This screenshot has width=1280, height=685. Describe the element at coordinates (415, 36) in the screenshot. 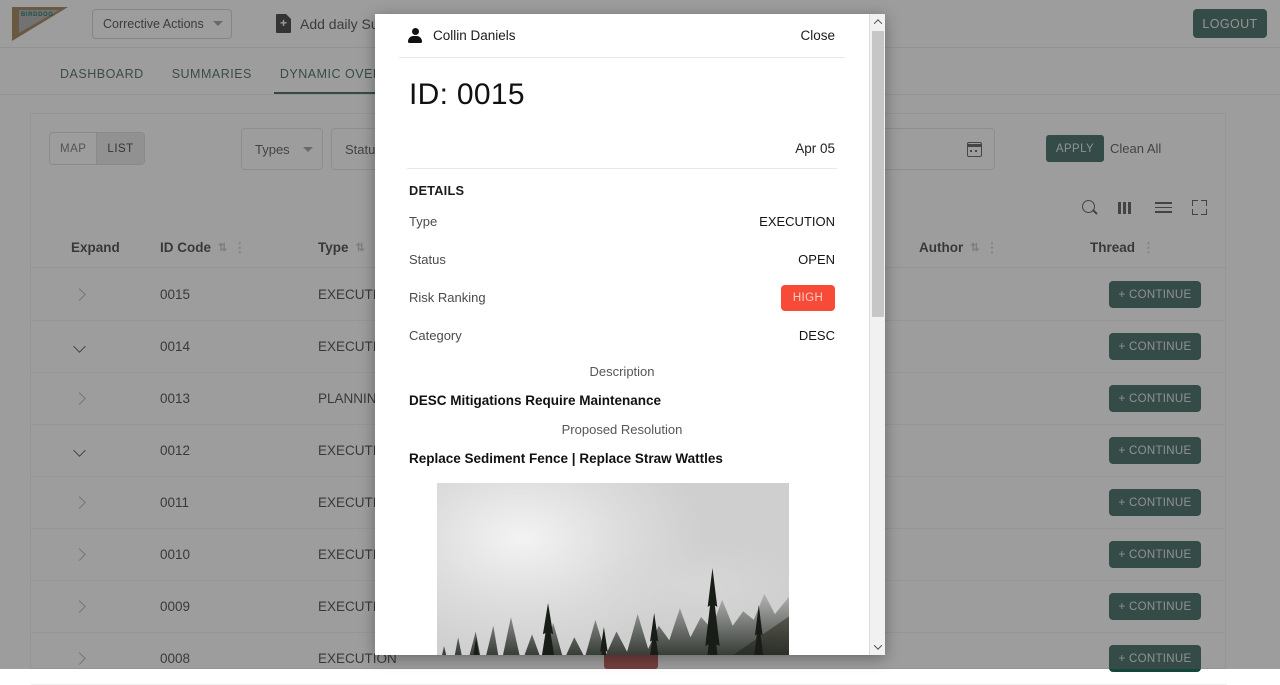

I see `person-icon` at that location.